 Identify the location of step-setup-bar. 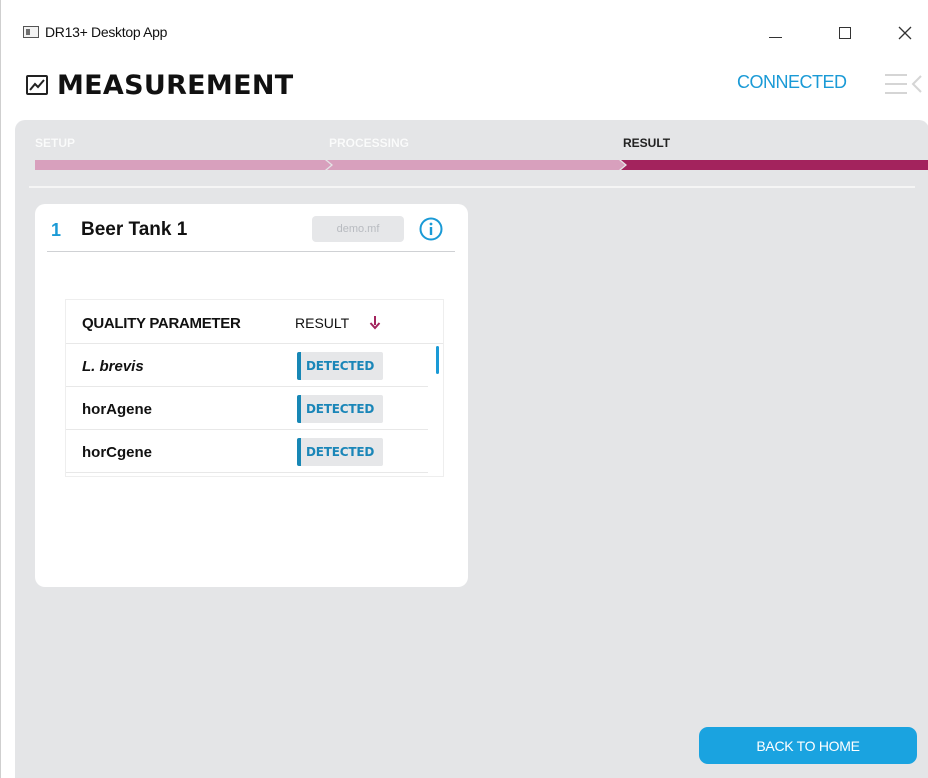
(183, 165).